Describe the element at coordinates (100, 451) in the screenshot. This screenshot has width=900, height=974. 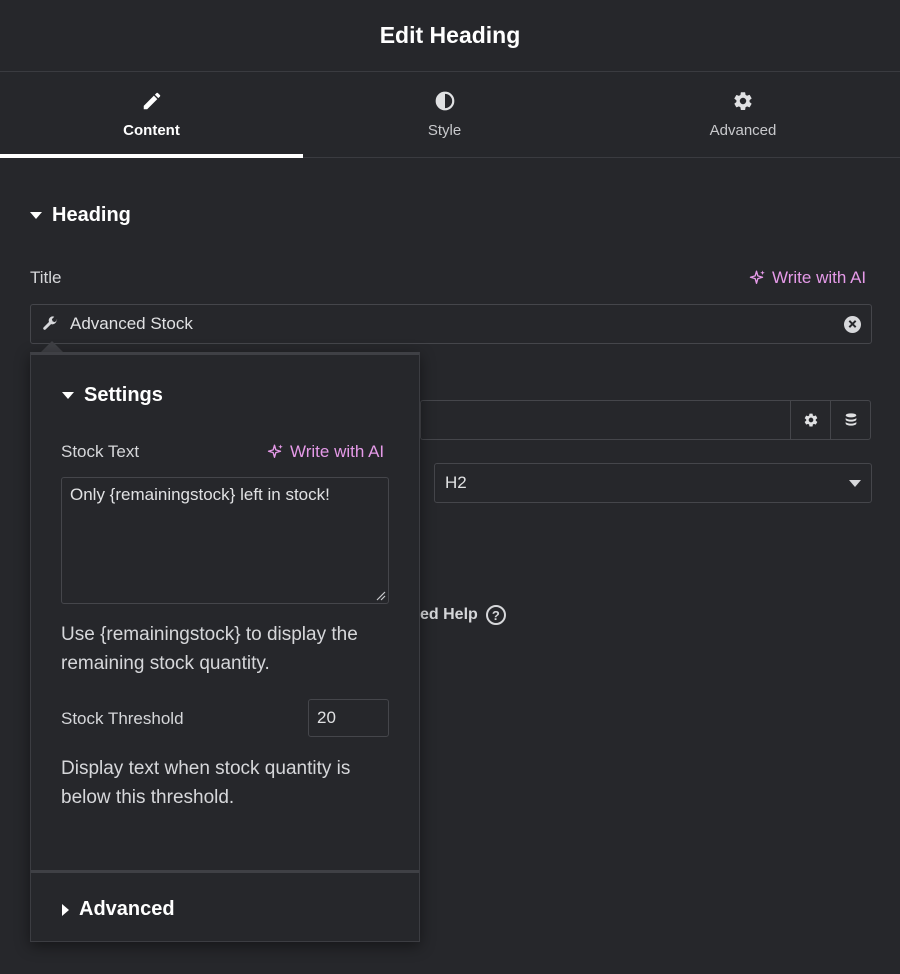
I see `stock-text-label: Stock Text` at that location.